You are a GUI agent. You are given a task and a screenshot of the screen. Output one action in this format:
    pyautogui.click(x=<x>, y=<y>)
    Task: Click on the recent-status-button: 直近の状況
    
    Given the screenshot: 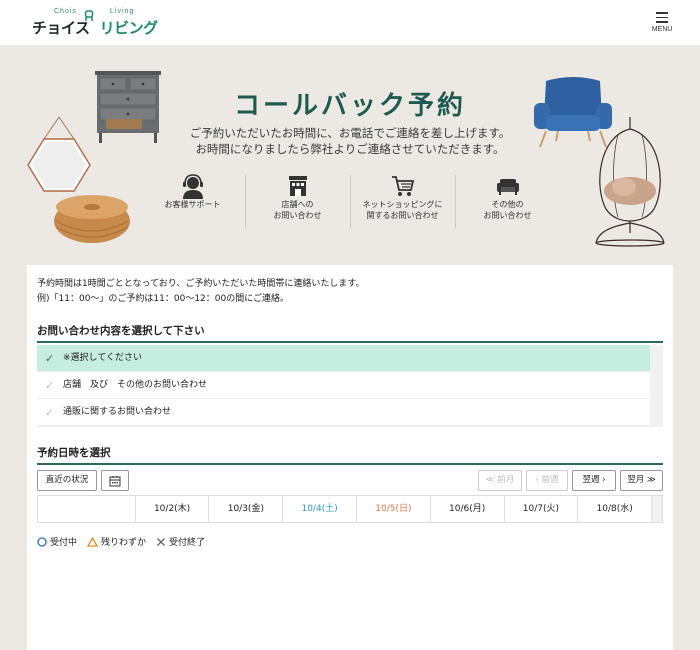 What is the action you would take?
    pyautogui.click(x=67, y=480)
    